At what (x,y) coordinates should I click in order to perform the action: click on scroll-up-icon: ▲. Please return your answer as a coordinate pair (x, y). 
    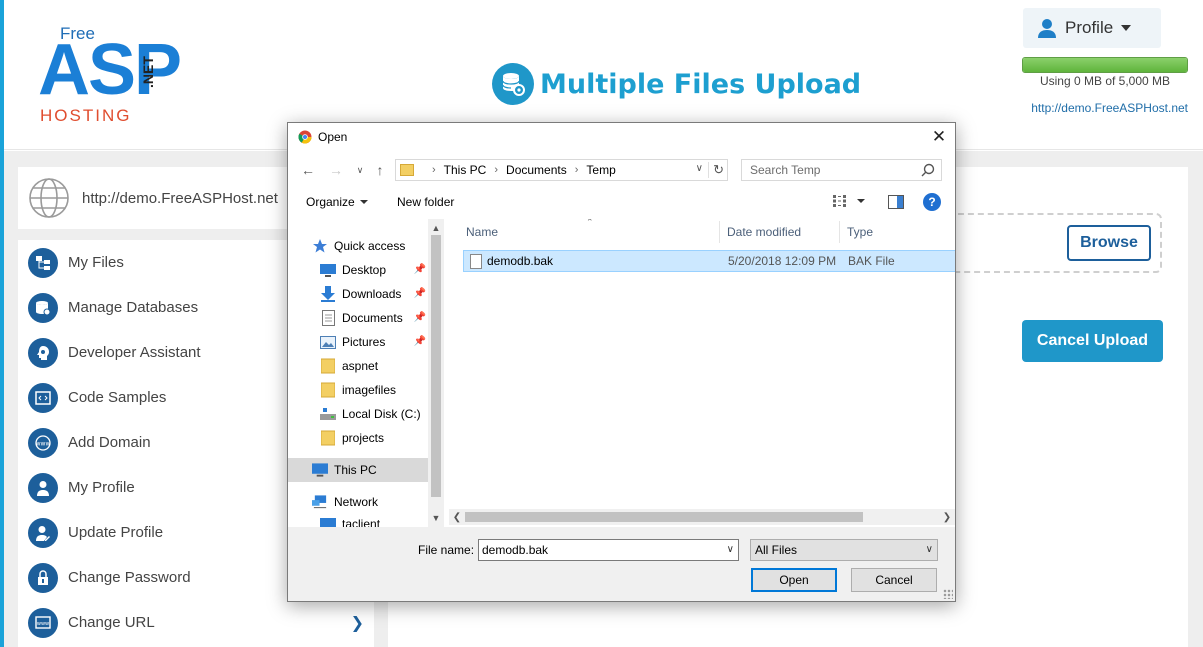
    Looking at the image, I should click on (436, 228).